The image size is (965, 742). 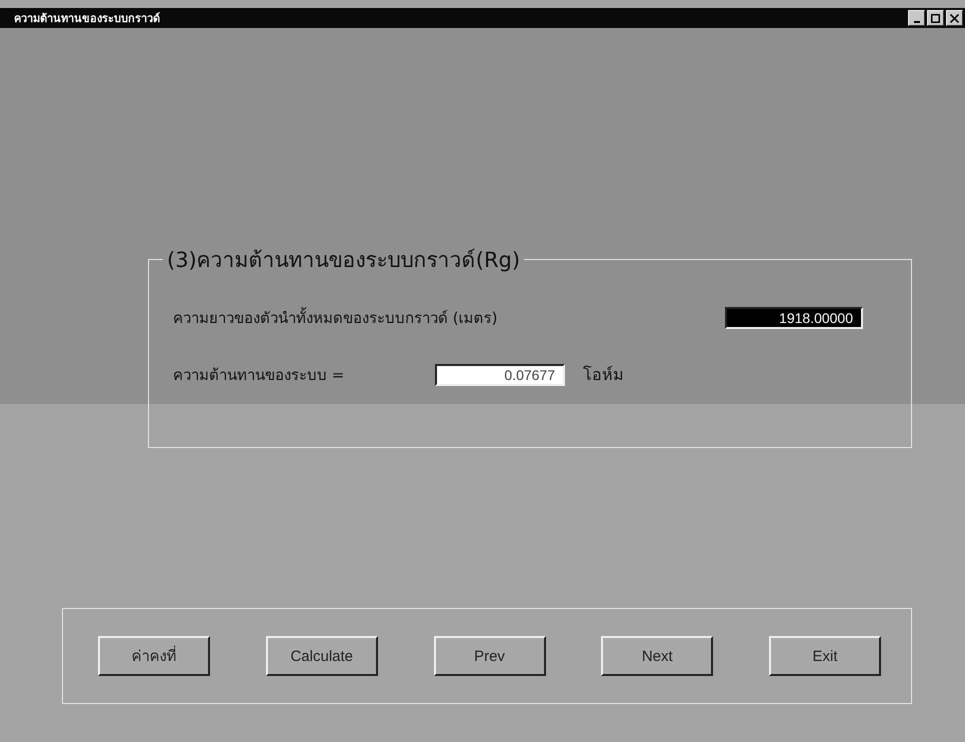 What do you see at coordinates (916, 18) in the screenshot?
I see `minimize-button` at bounding box center [916, 18].